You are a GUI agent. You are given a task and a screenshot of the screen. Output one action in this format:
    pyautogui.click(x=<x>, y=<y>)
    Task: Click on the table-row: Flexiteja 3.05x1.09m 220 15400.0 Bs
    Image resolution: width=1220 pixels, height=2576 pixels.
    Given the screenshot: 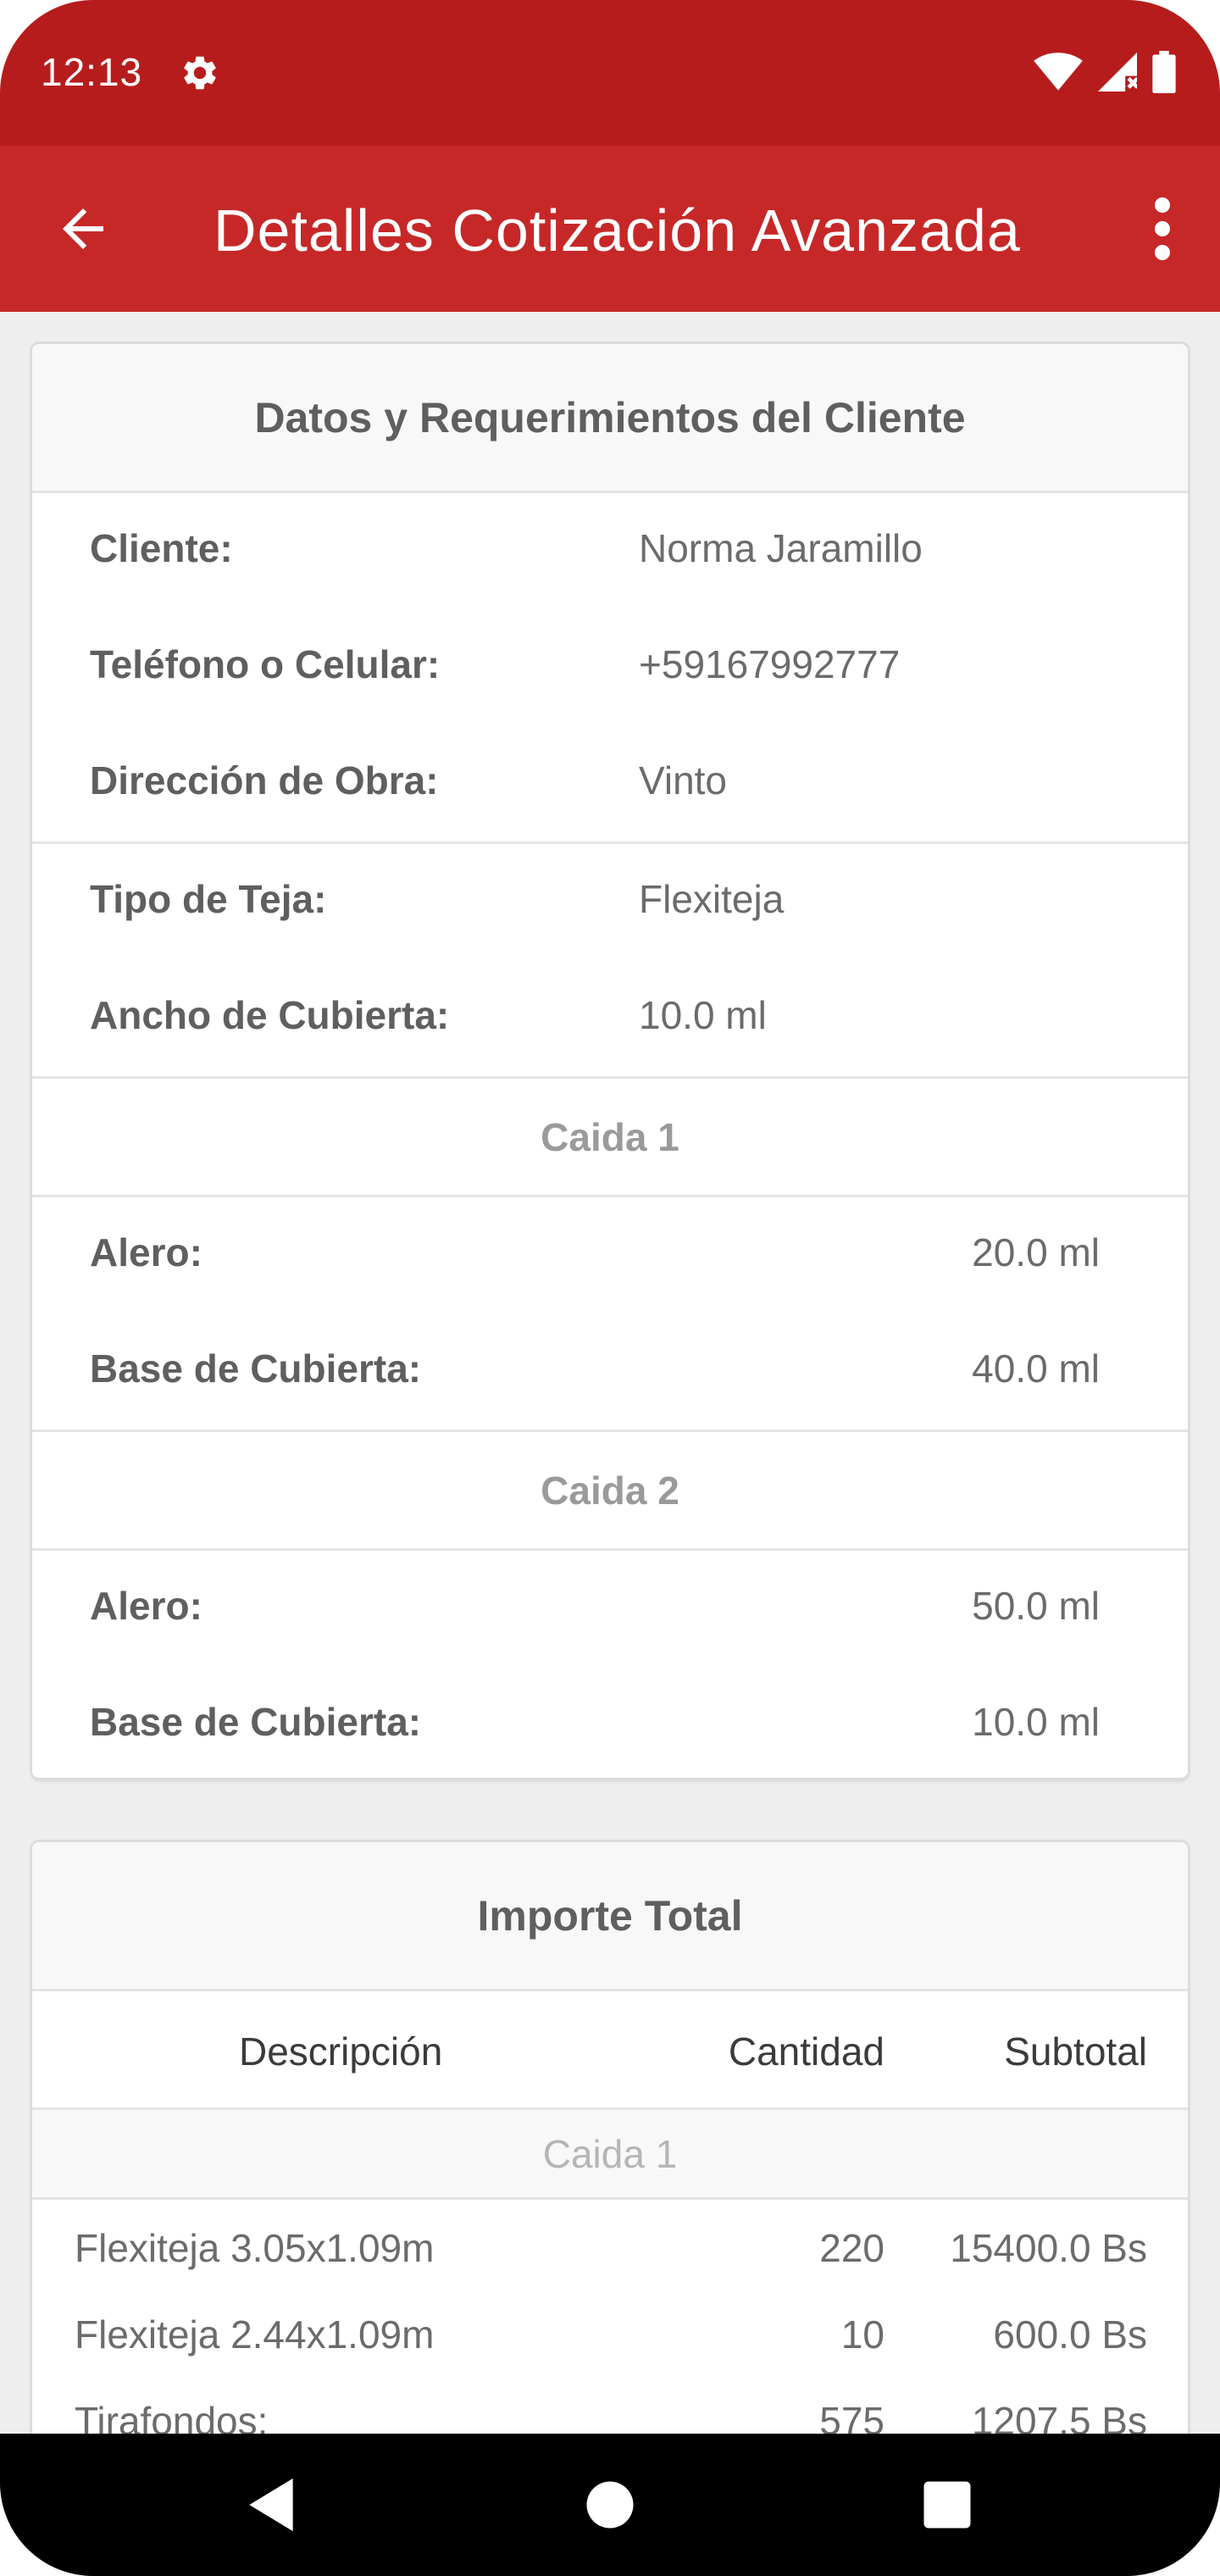 What is the action you would take?
    pyautogui.click(x=610, y=2243)
    